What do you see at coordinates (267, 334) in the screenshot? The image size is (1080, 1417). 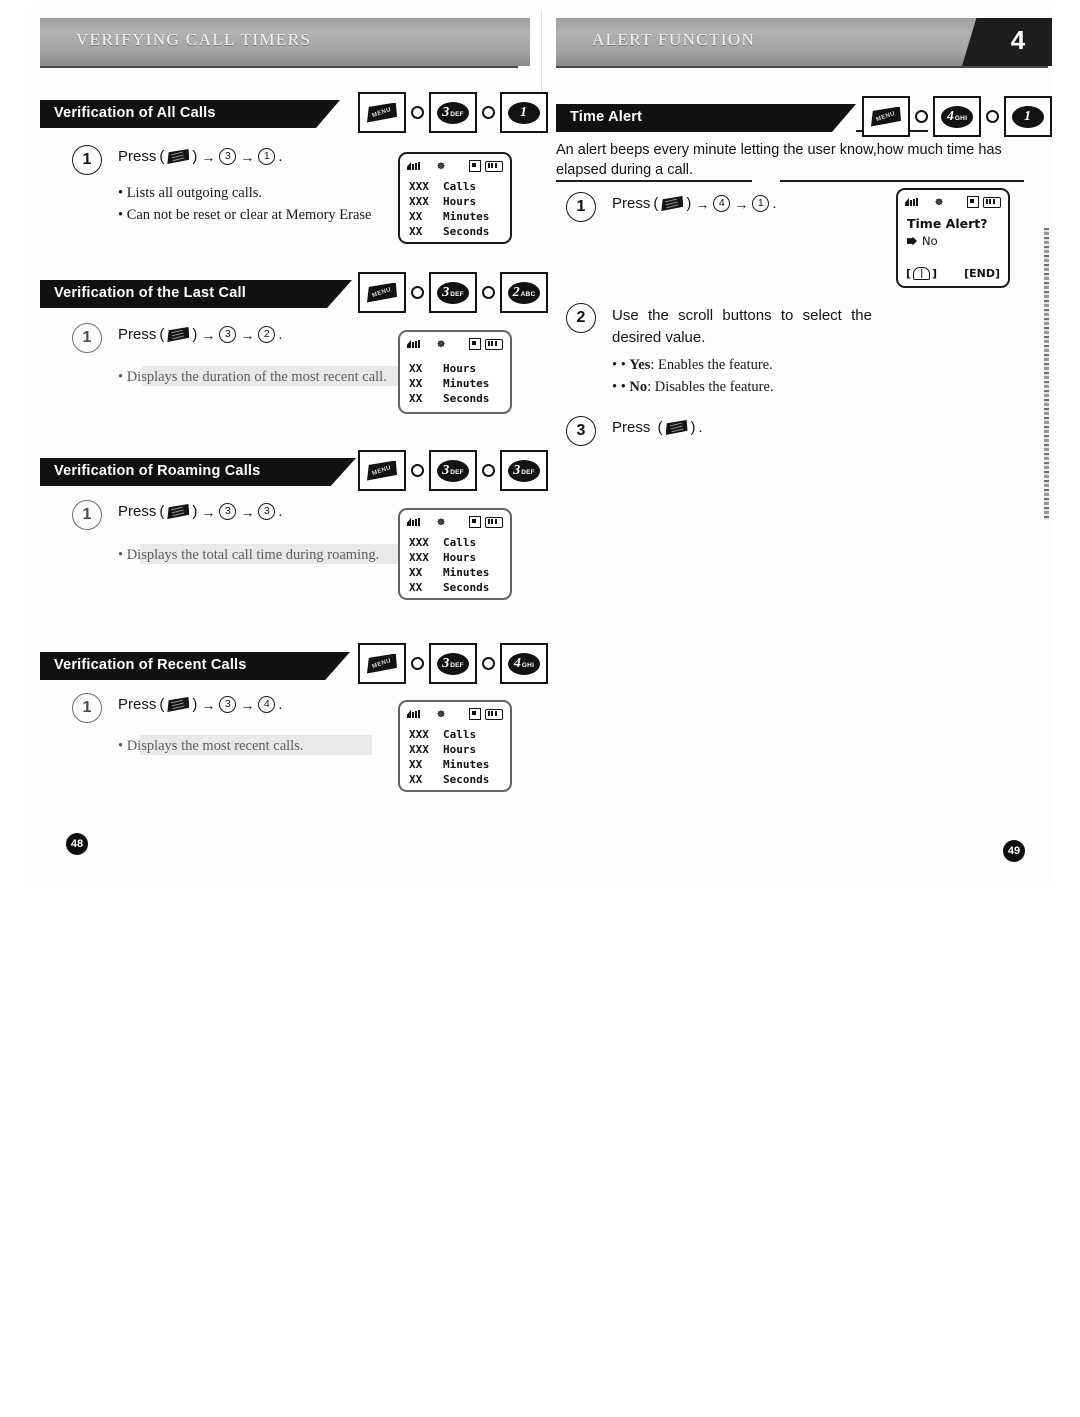 I see `sequence-digit-2: 2` at bounding box center [267, 334].